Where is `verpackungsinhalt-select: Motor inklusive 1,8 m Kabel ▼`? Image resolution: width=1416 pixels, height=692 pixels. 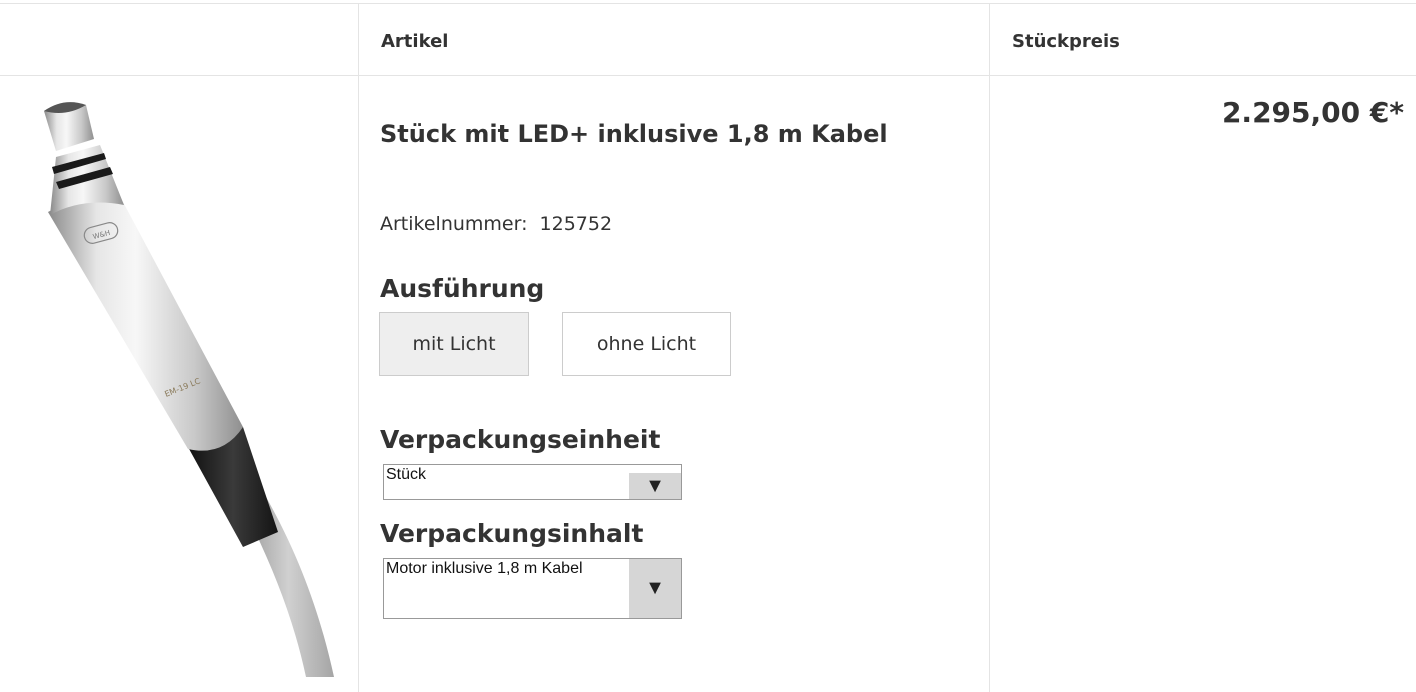
verpackungsinhalt-select: Motor inklusive 1,8 m Kabel ▼ is located at coordinates (532, 588).